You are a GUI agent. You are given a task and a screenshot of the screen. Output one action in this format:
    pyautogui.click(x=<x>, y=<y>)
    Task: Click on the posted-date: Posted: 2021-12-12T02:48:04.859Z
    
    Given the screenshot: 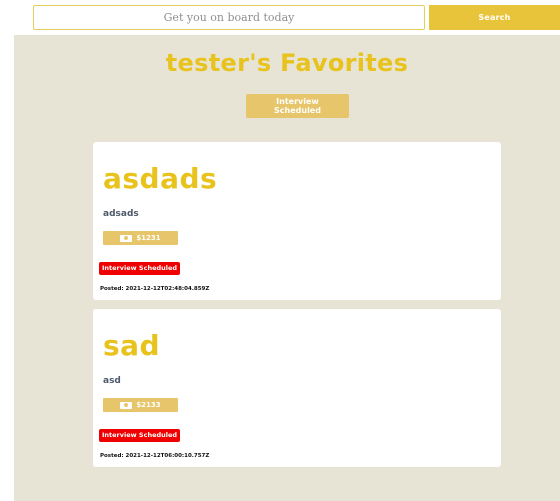 What is the action you would take?
    pyautogui.click(x=155, y=289)
    